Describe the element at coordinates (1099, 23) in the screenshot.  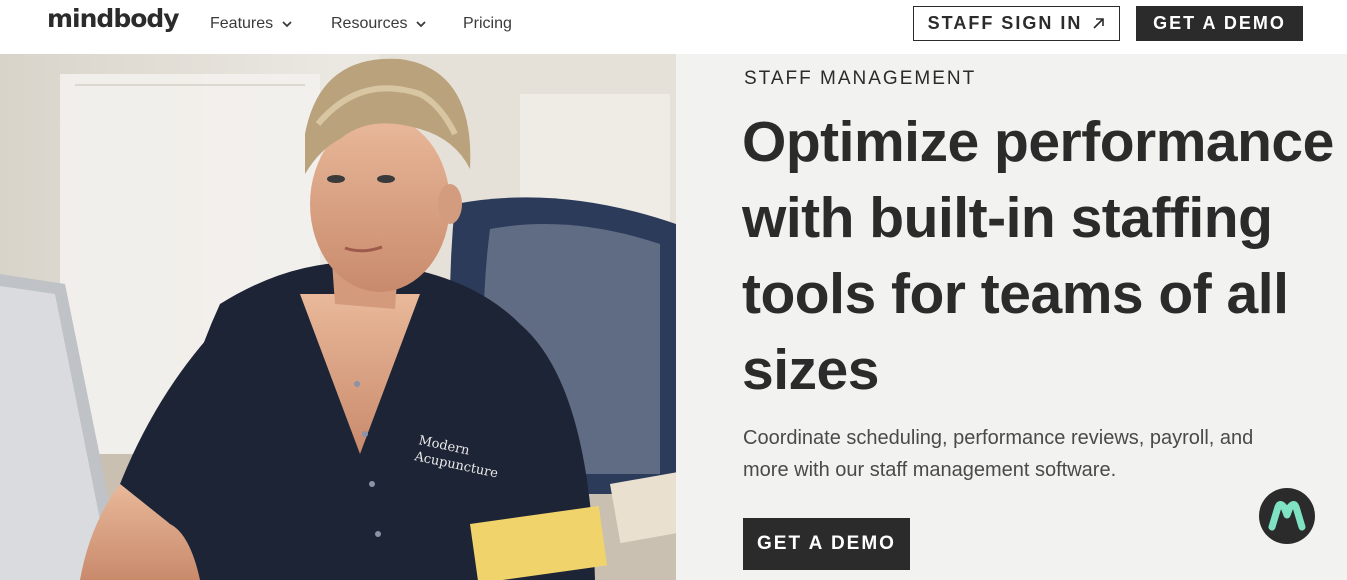
I see `external-link-arrow-icon` at that location.